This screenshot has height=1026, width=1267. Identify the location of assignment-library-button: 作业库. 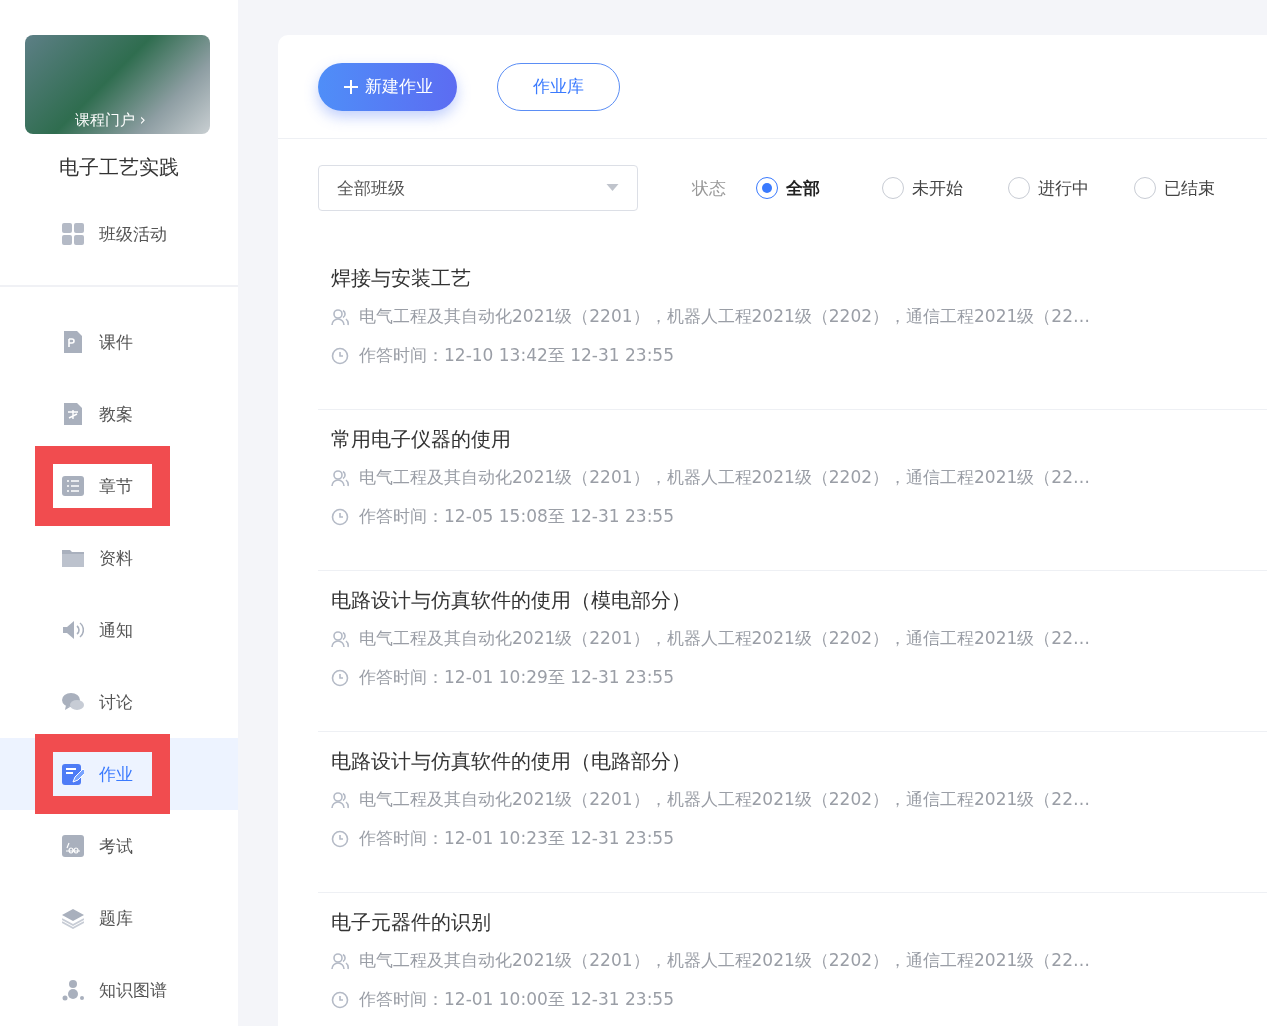
(558, 86).